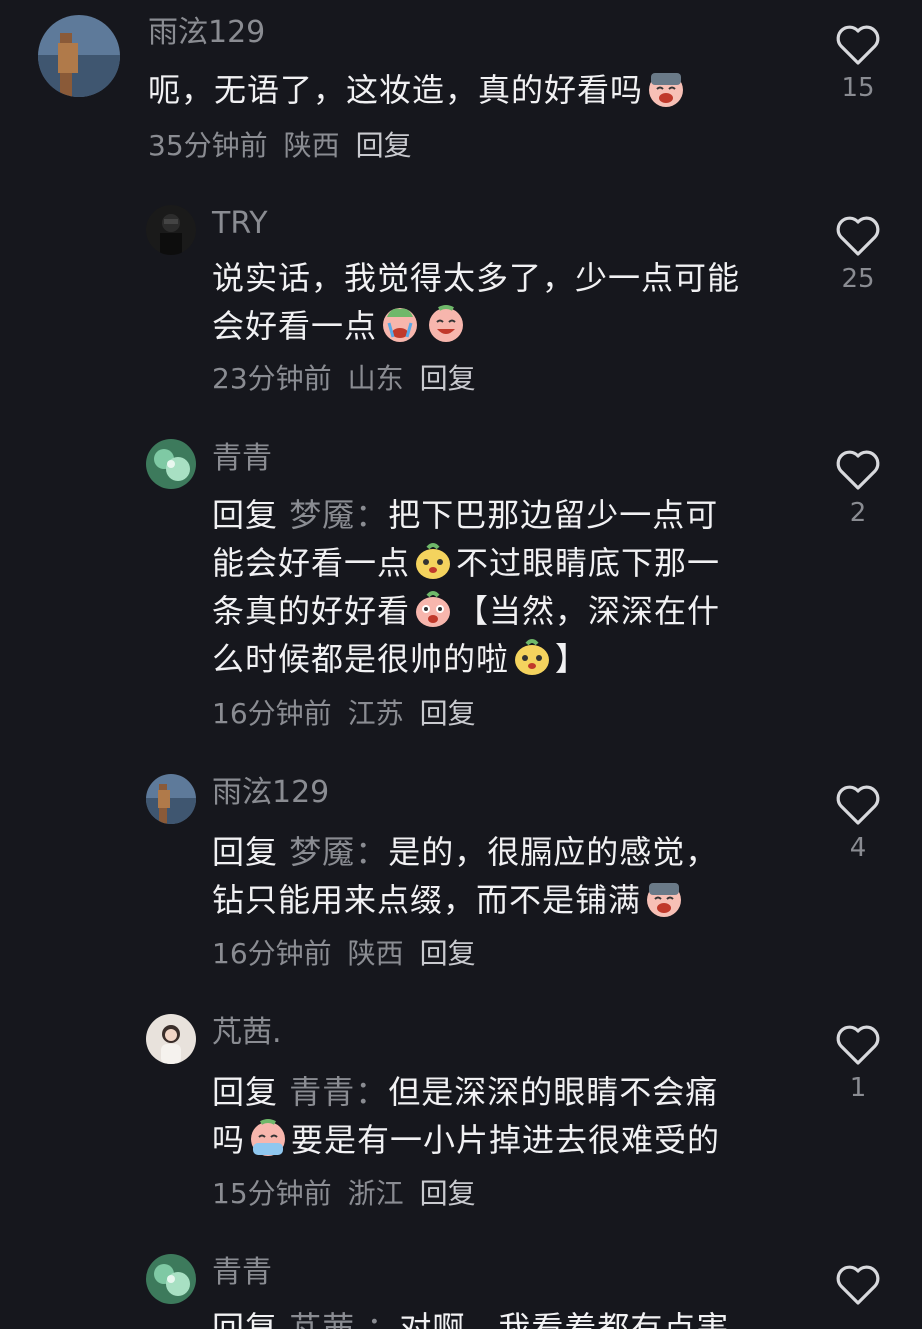  What do you see at coordinates (272, 378) in the screenshot?
I see `timestamp: 23分钟前` at bounding box center [272, 378].